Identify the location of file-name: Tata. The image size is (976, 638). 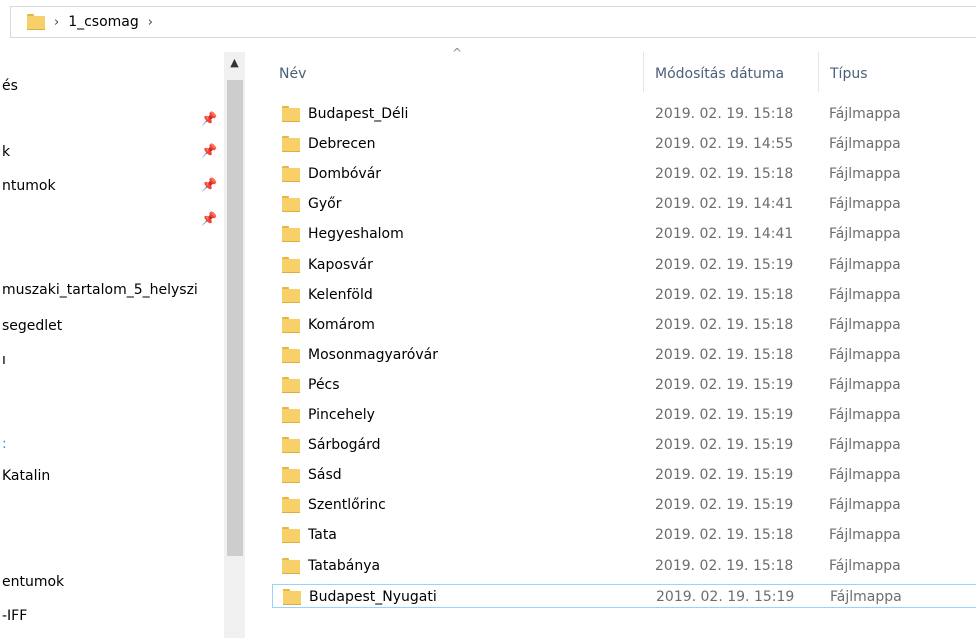
(322, 535).